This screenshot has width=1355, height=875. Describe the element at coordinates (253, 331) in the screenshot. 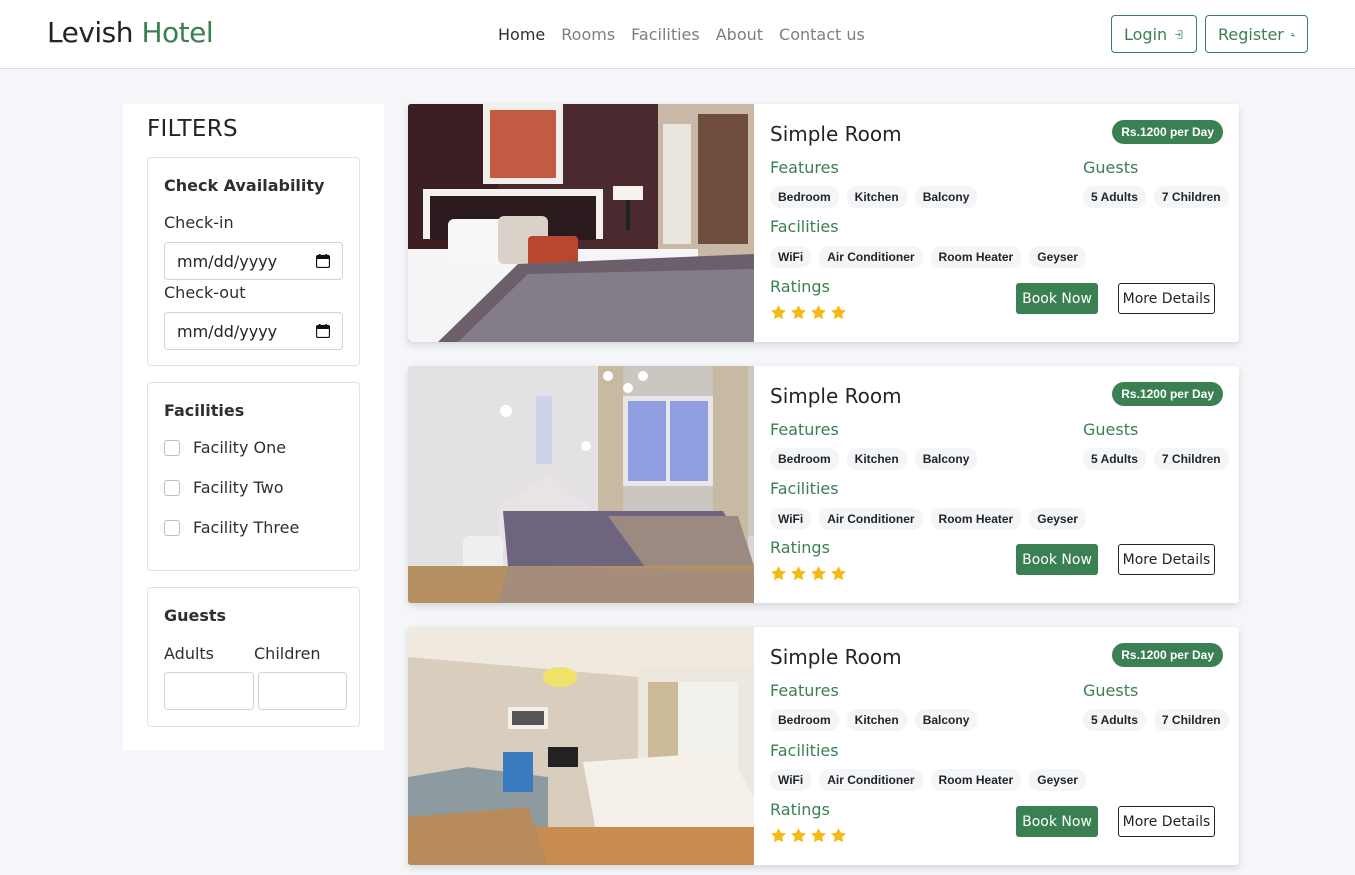

I see `checkout-date-input: mm/dd/yyyy` at that location.